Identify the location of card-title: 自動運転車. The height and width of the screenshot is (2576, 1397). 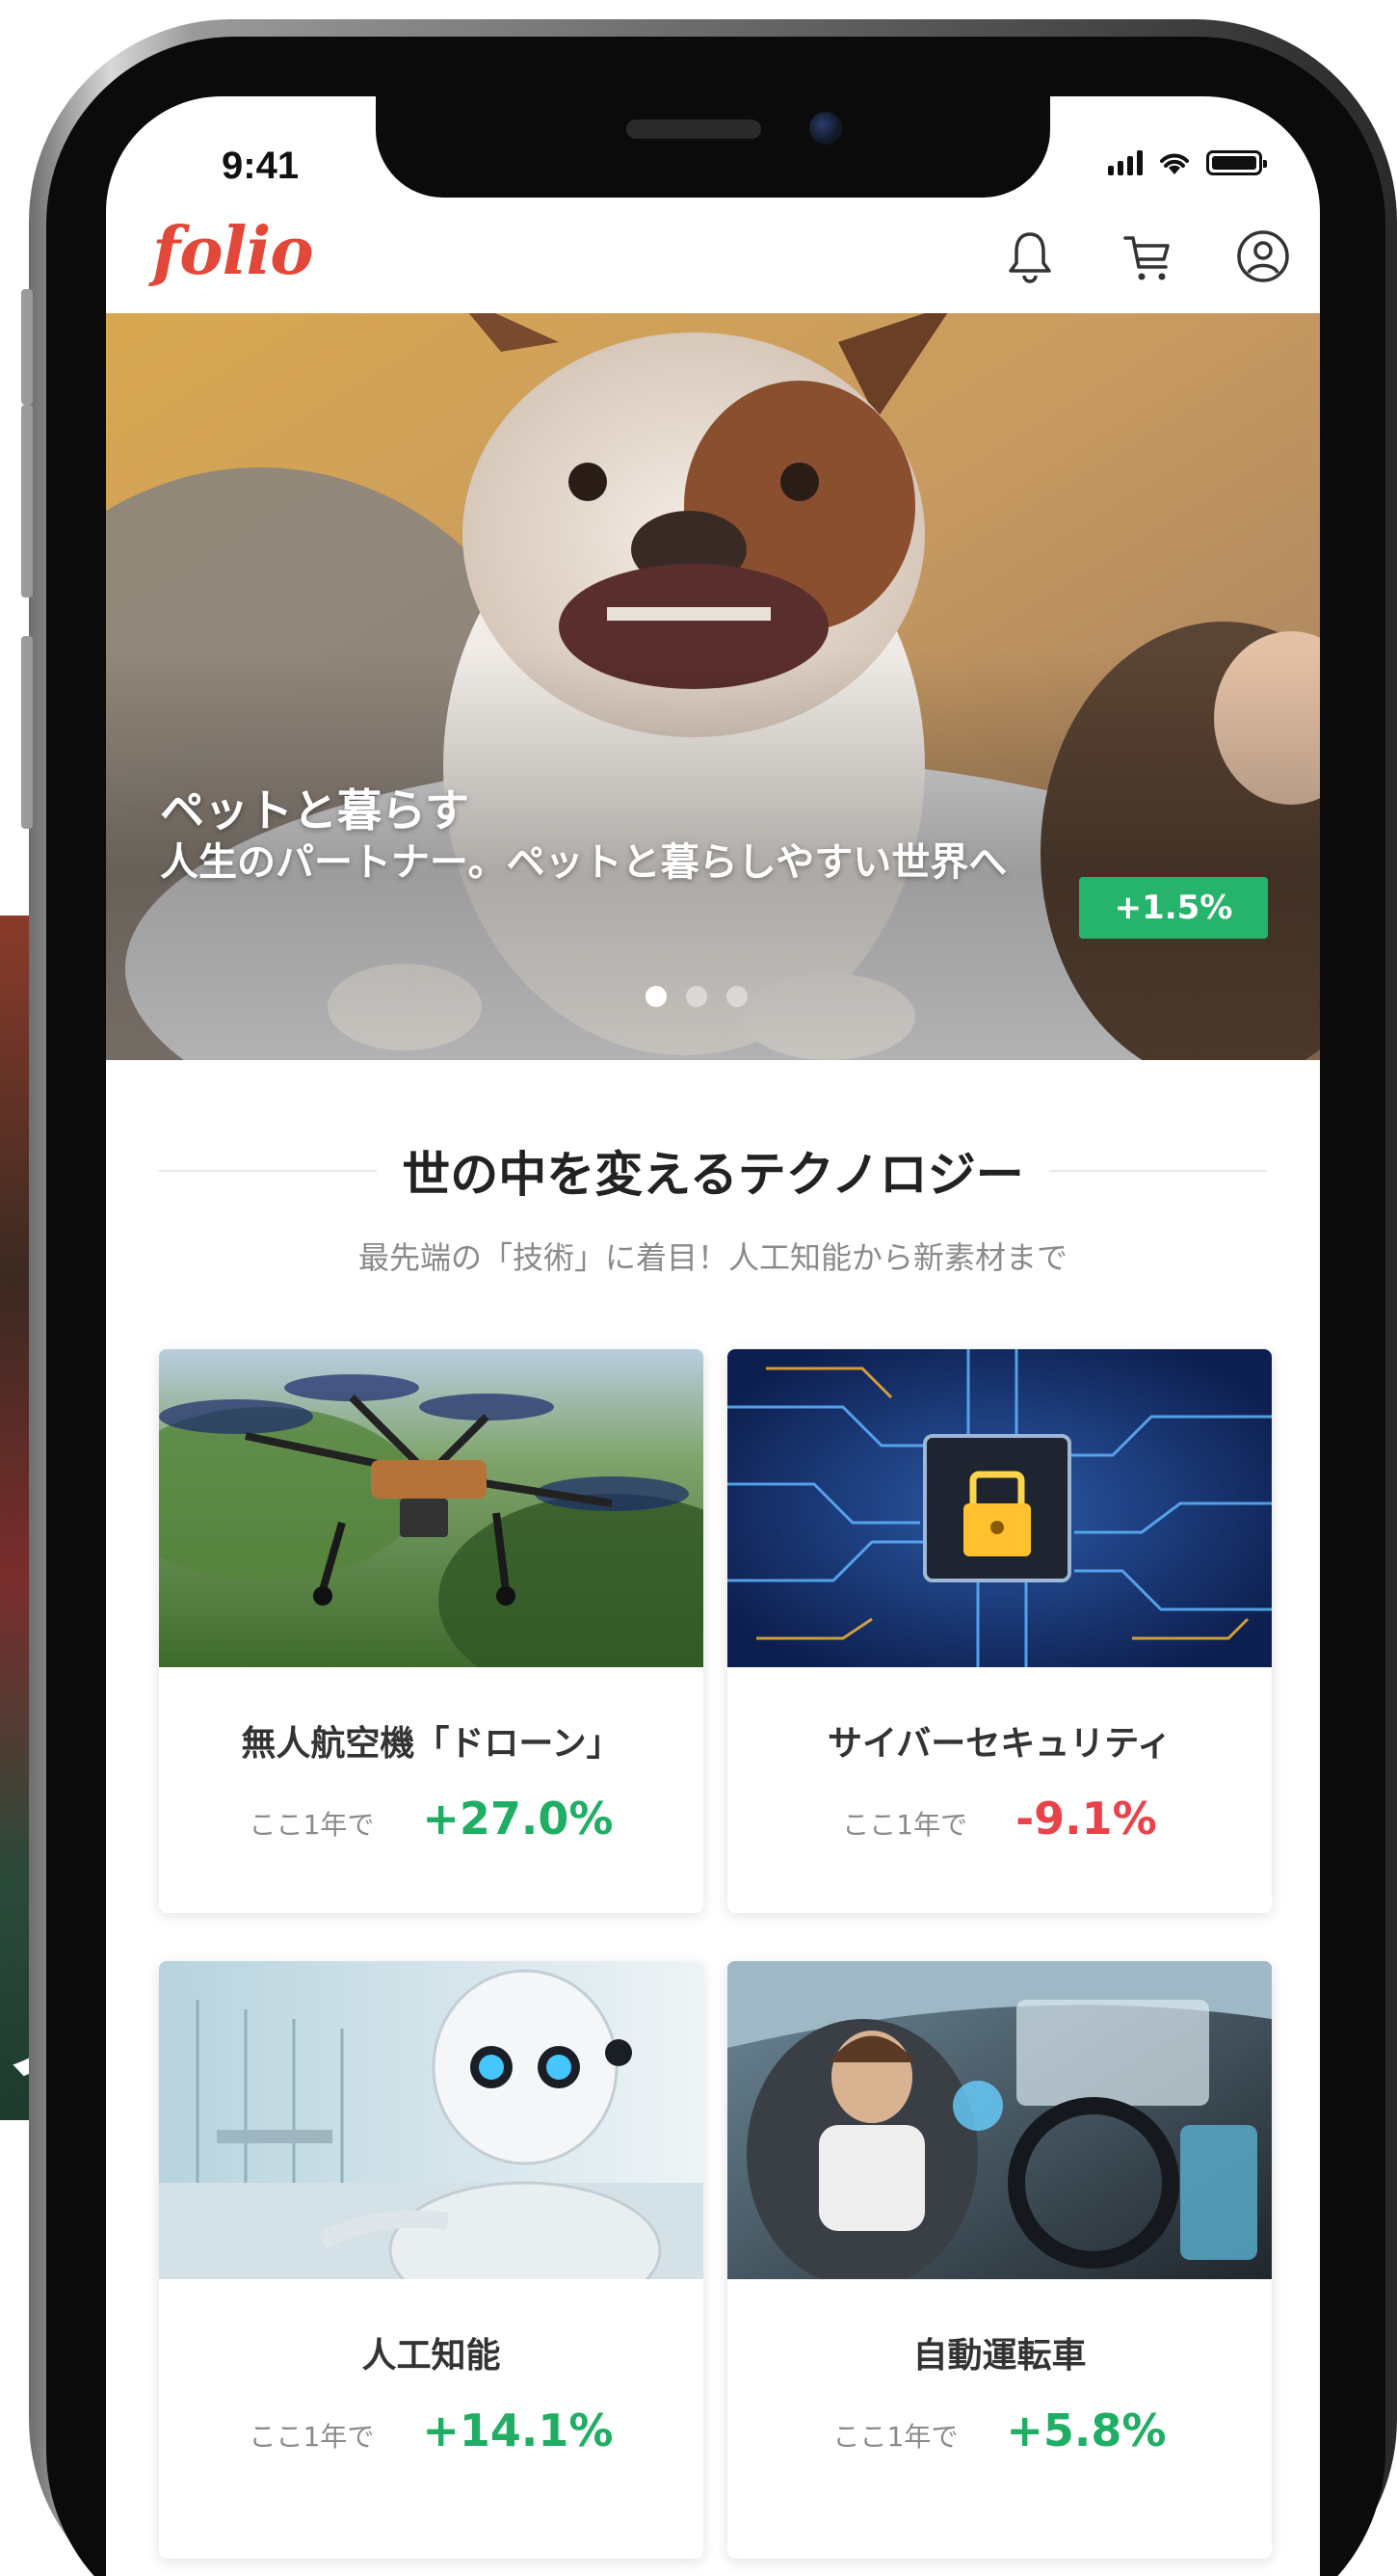
(999, 2356).